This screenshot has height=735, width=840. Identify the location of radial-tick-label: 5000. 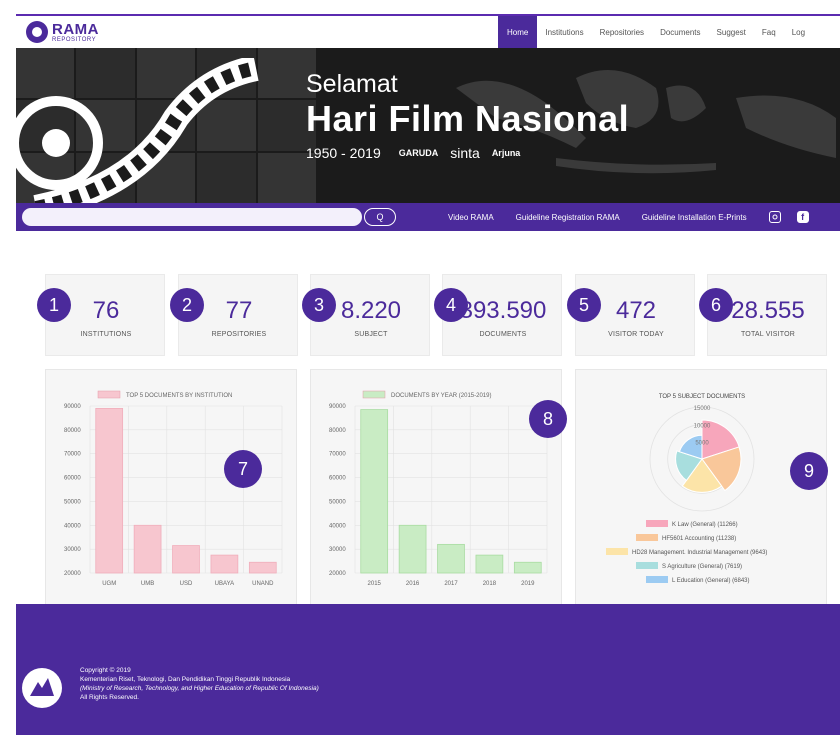
(702, 444).